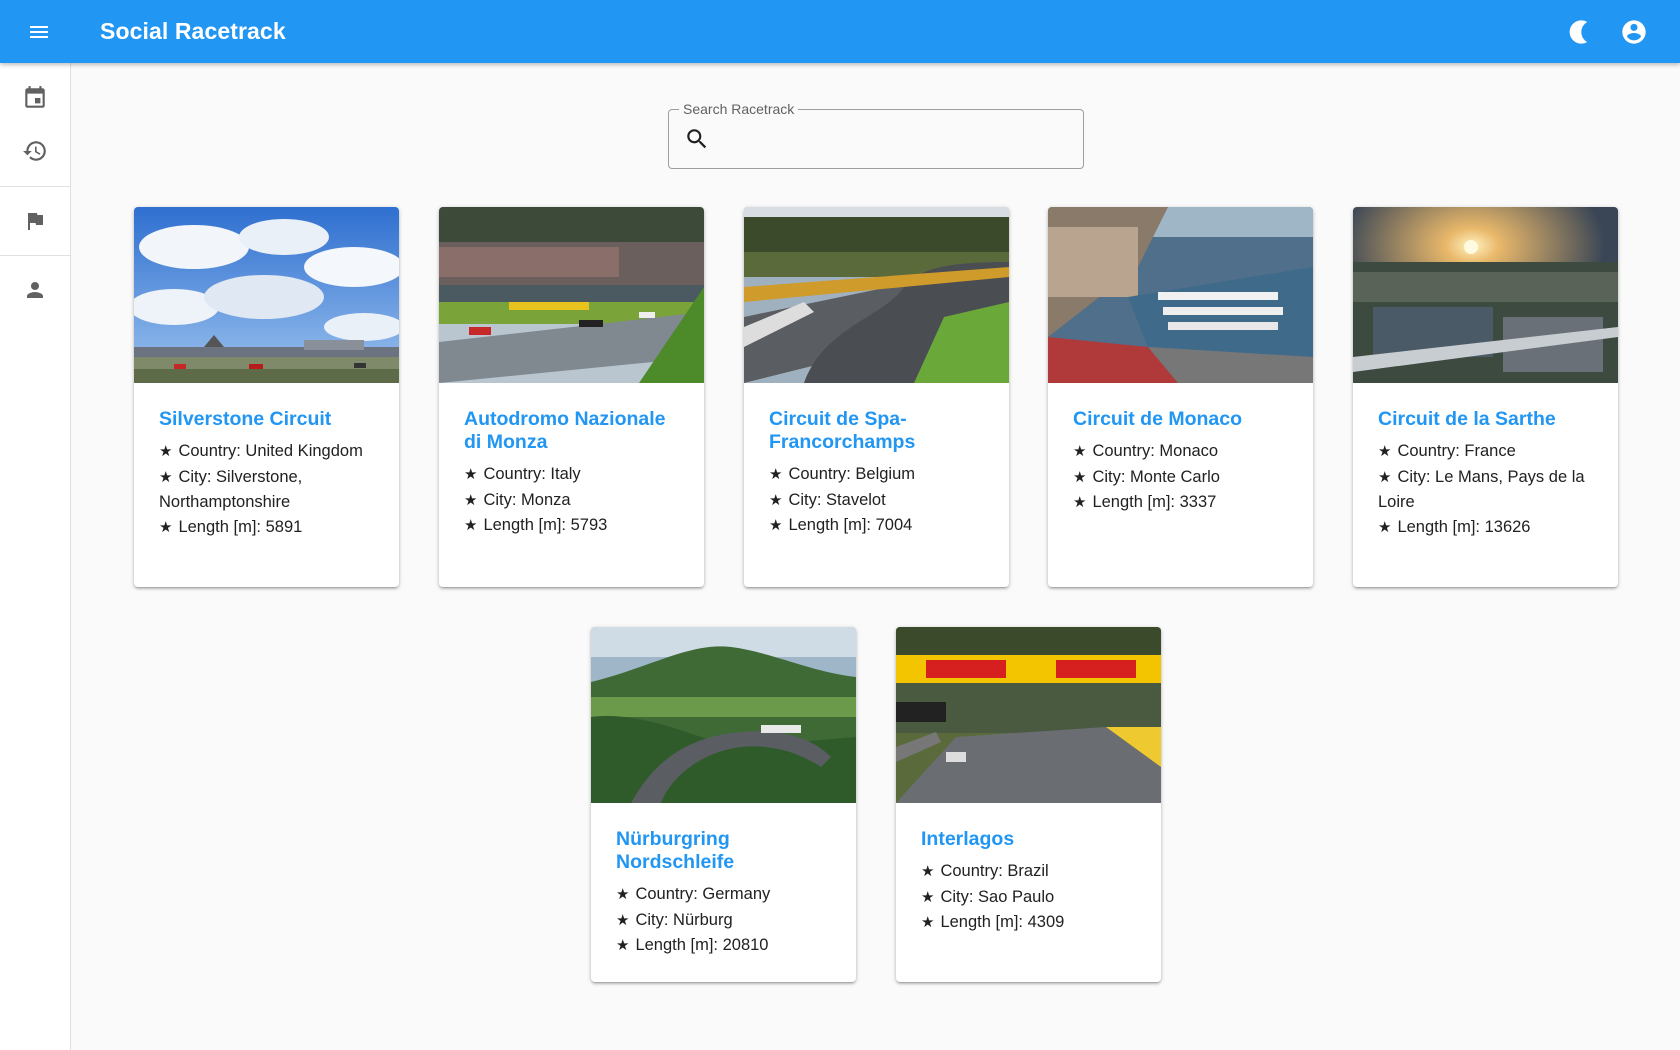 The width and height of the screenshot is (1680, 1050). What do you see at coordinates (589, 525) in the screenshot?
I see `length-value: 5793` at bounding box center [589, 525].